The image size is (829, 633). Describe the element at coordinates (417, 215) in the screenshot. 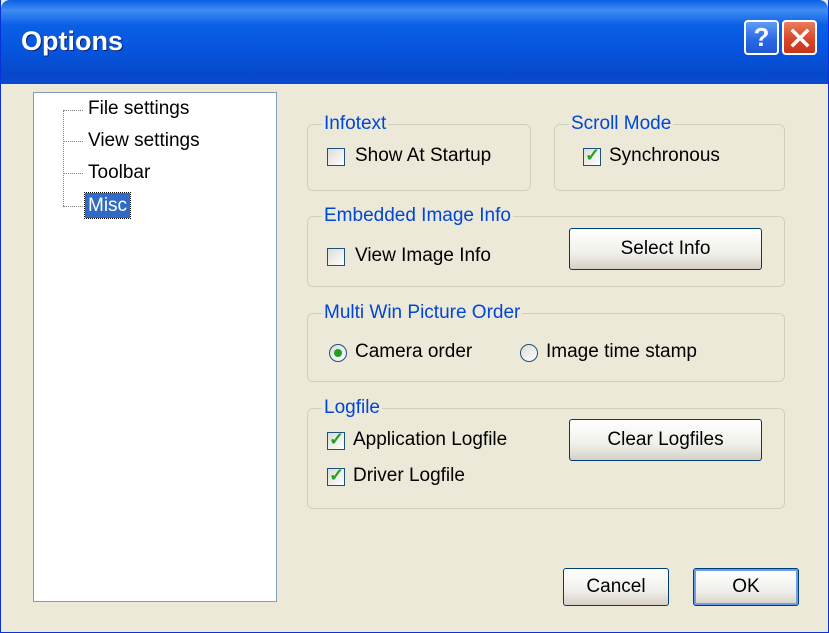

I see `embedded-image-info-legend: Embedded Image Info` at that location.